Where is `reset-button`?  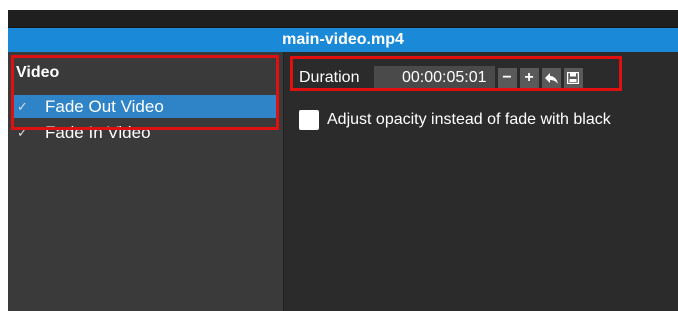
reset-button is located at coordinates (551, 78).